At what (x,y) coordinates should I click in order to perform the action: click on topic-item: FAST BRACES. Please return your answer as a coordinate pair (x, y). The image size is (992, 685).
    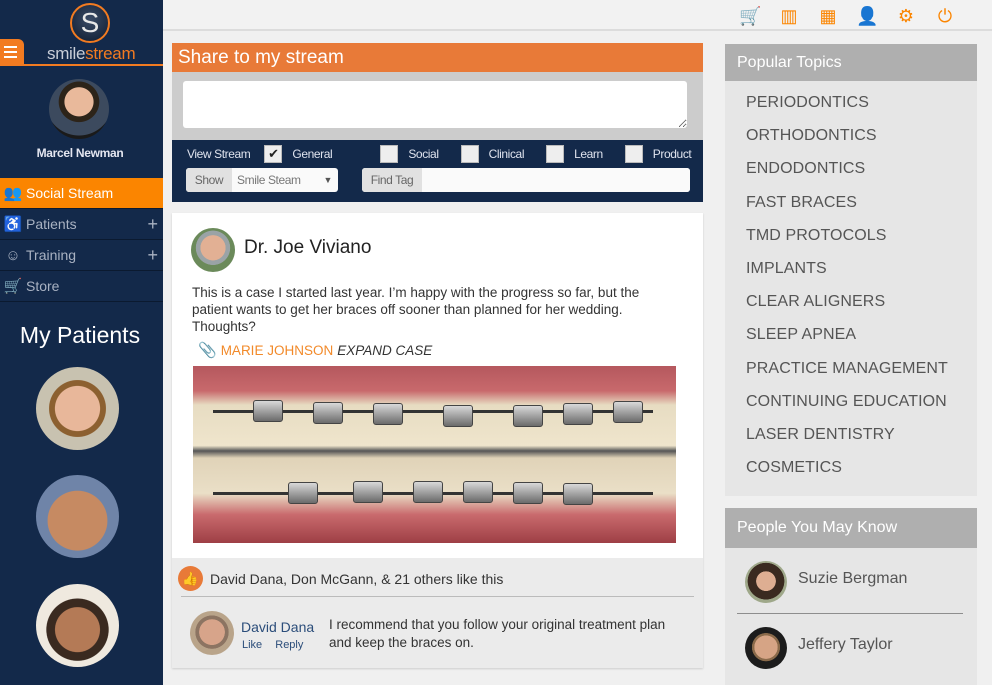
    Looking at the image, I should click on (851, 207).